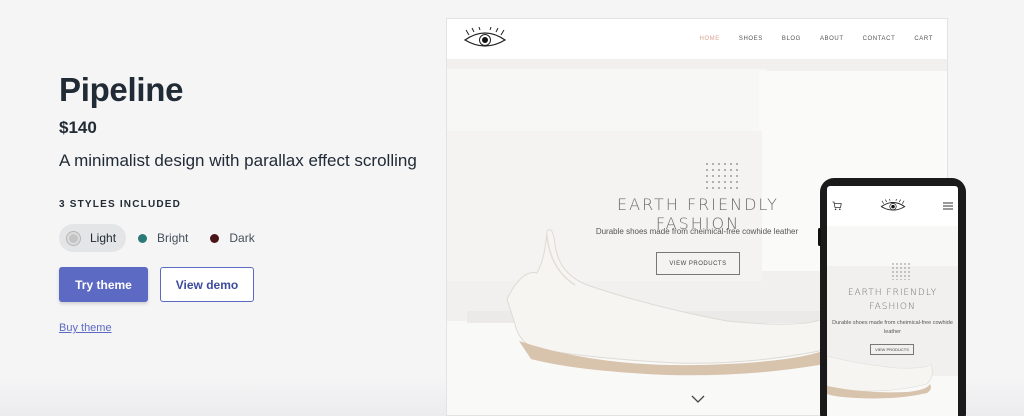 Image resolution: width=1024 pixels, height=416 pixels. I want to click on style-option-label: Bright, so click(173, 238).